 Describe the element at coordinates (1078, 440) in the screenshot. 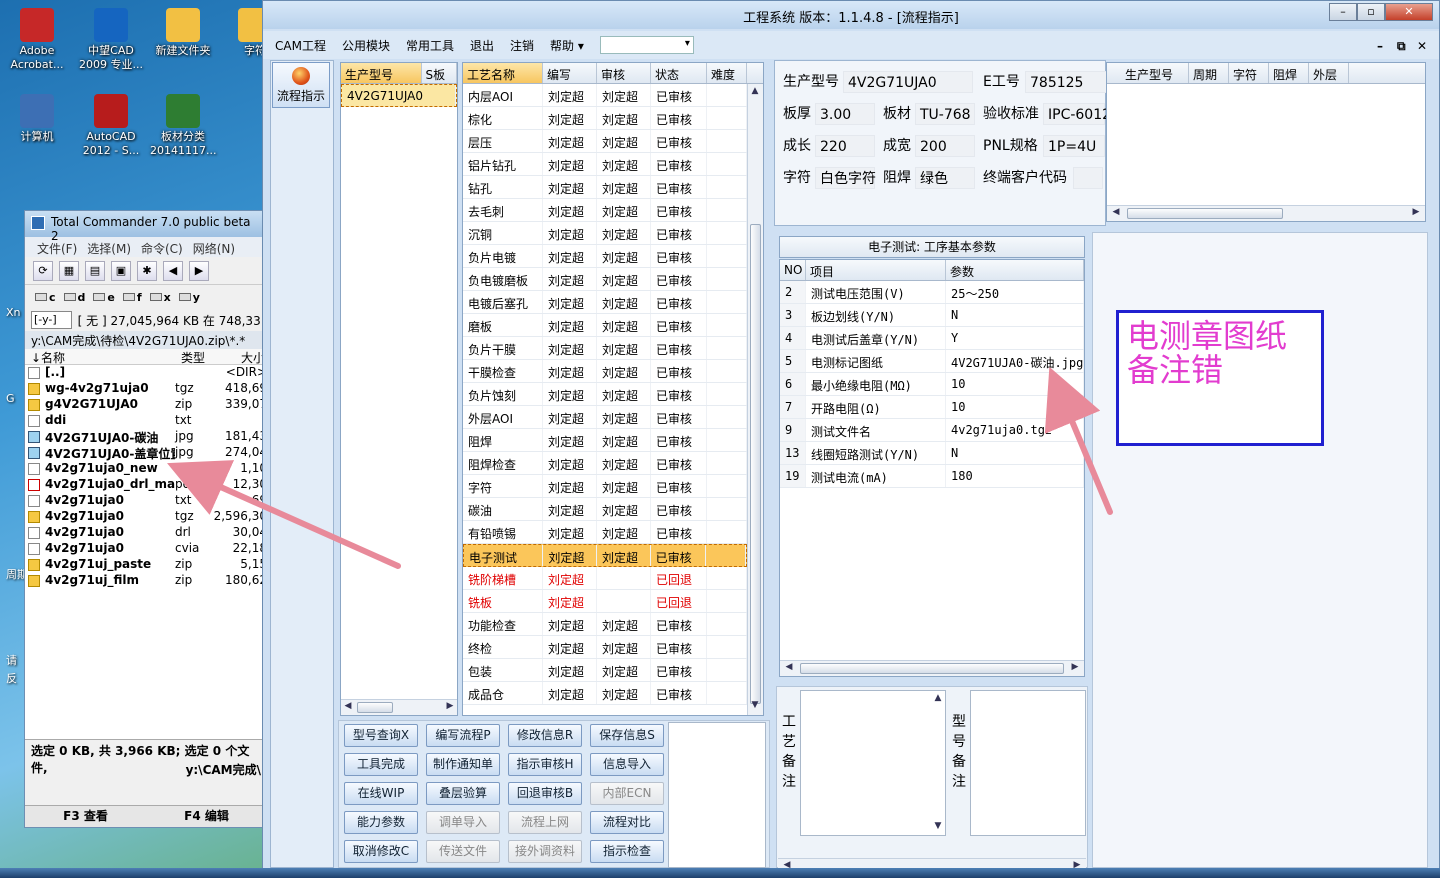

I see `arrow-to-etest-drawing` at that location.